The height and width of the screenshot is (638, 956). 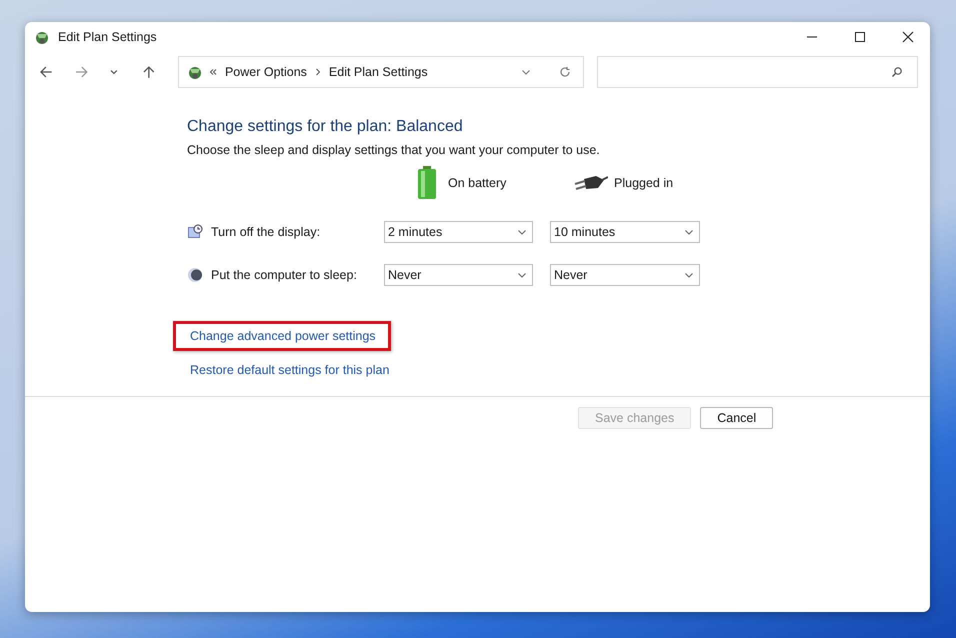 What do you see at coordinates (265, 232) in the screenshot?
I see `setting-label: Turn off the display:` at bounding box center [265, 232].